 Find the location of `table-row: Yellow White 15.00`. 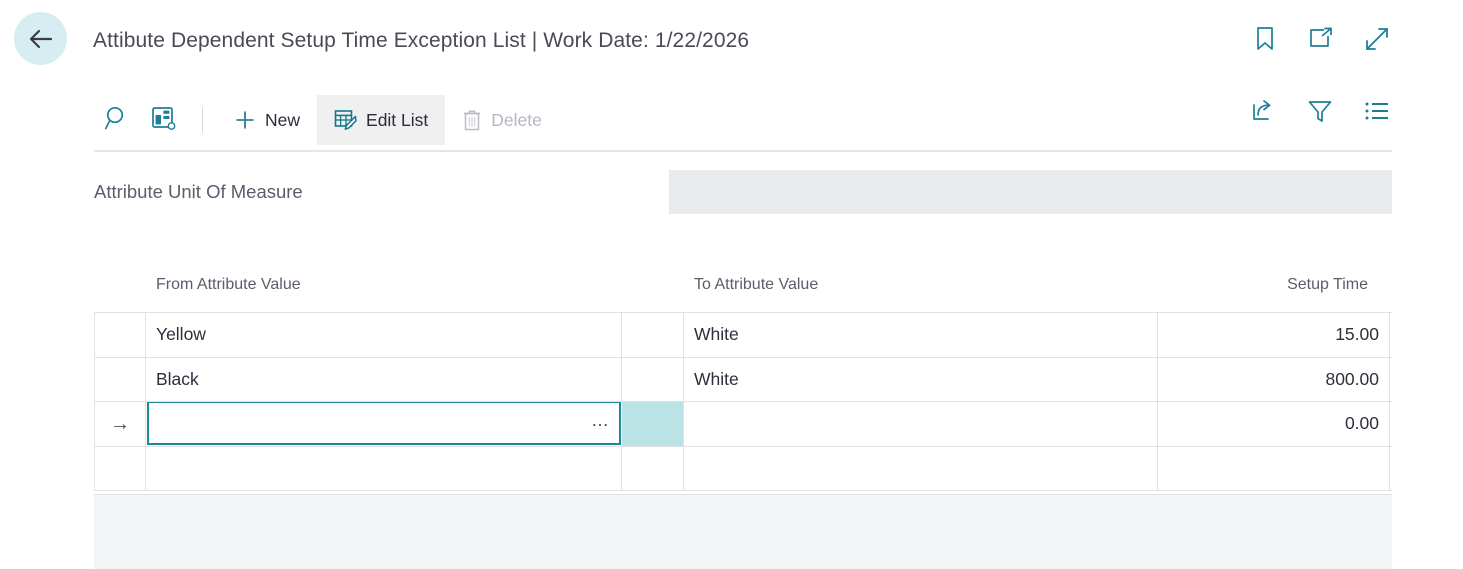

table-row: Yellow White 15.00 is located at coordinates (743, 335).